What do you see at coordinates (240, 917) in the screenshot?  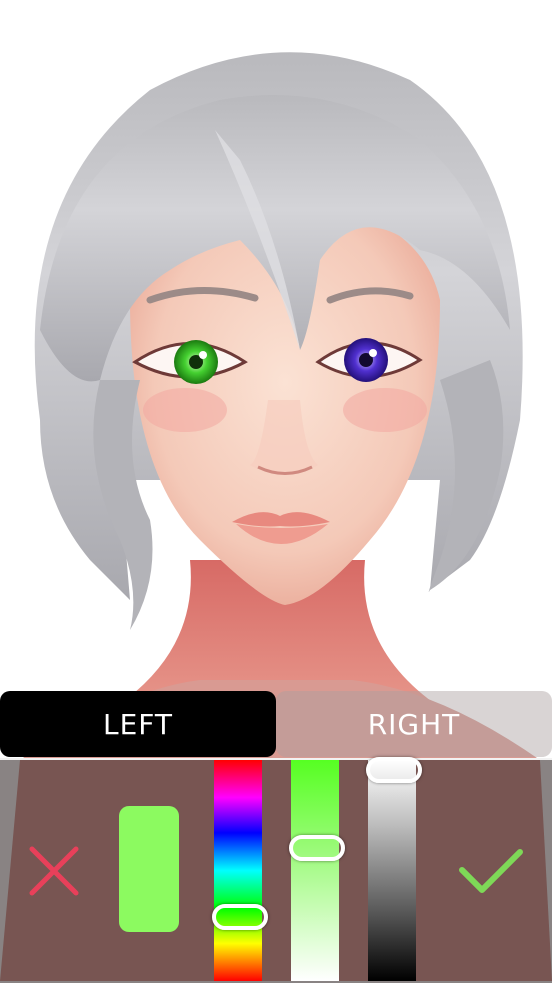 I see `hue-slider-handle` at bounding box center [240, 917].